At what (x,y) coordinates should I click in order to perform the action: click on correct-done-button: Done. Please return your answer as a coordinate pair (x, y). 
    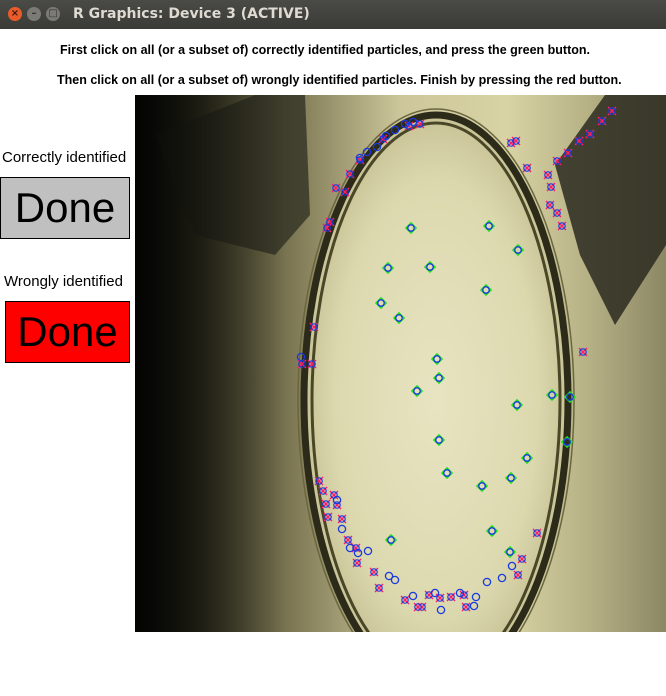
    Looking at the image, I should click on (65, 208).